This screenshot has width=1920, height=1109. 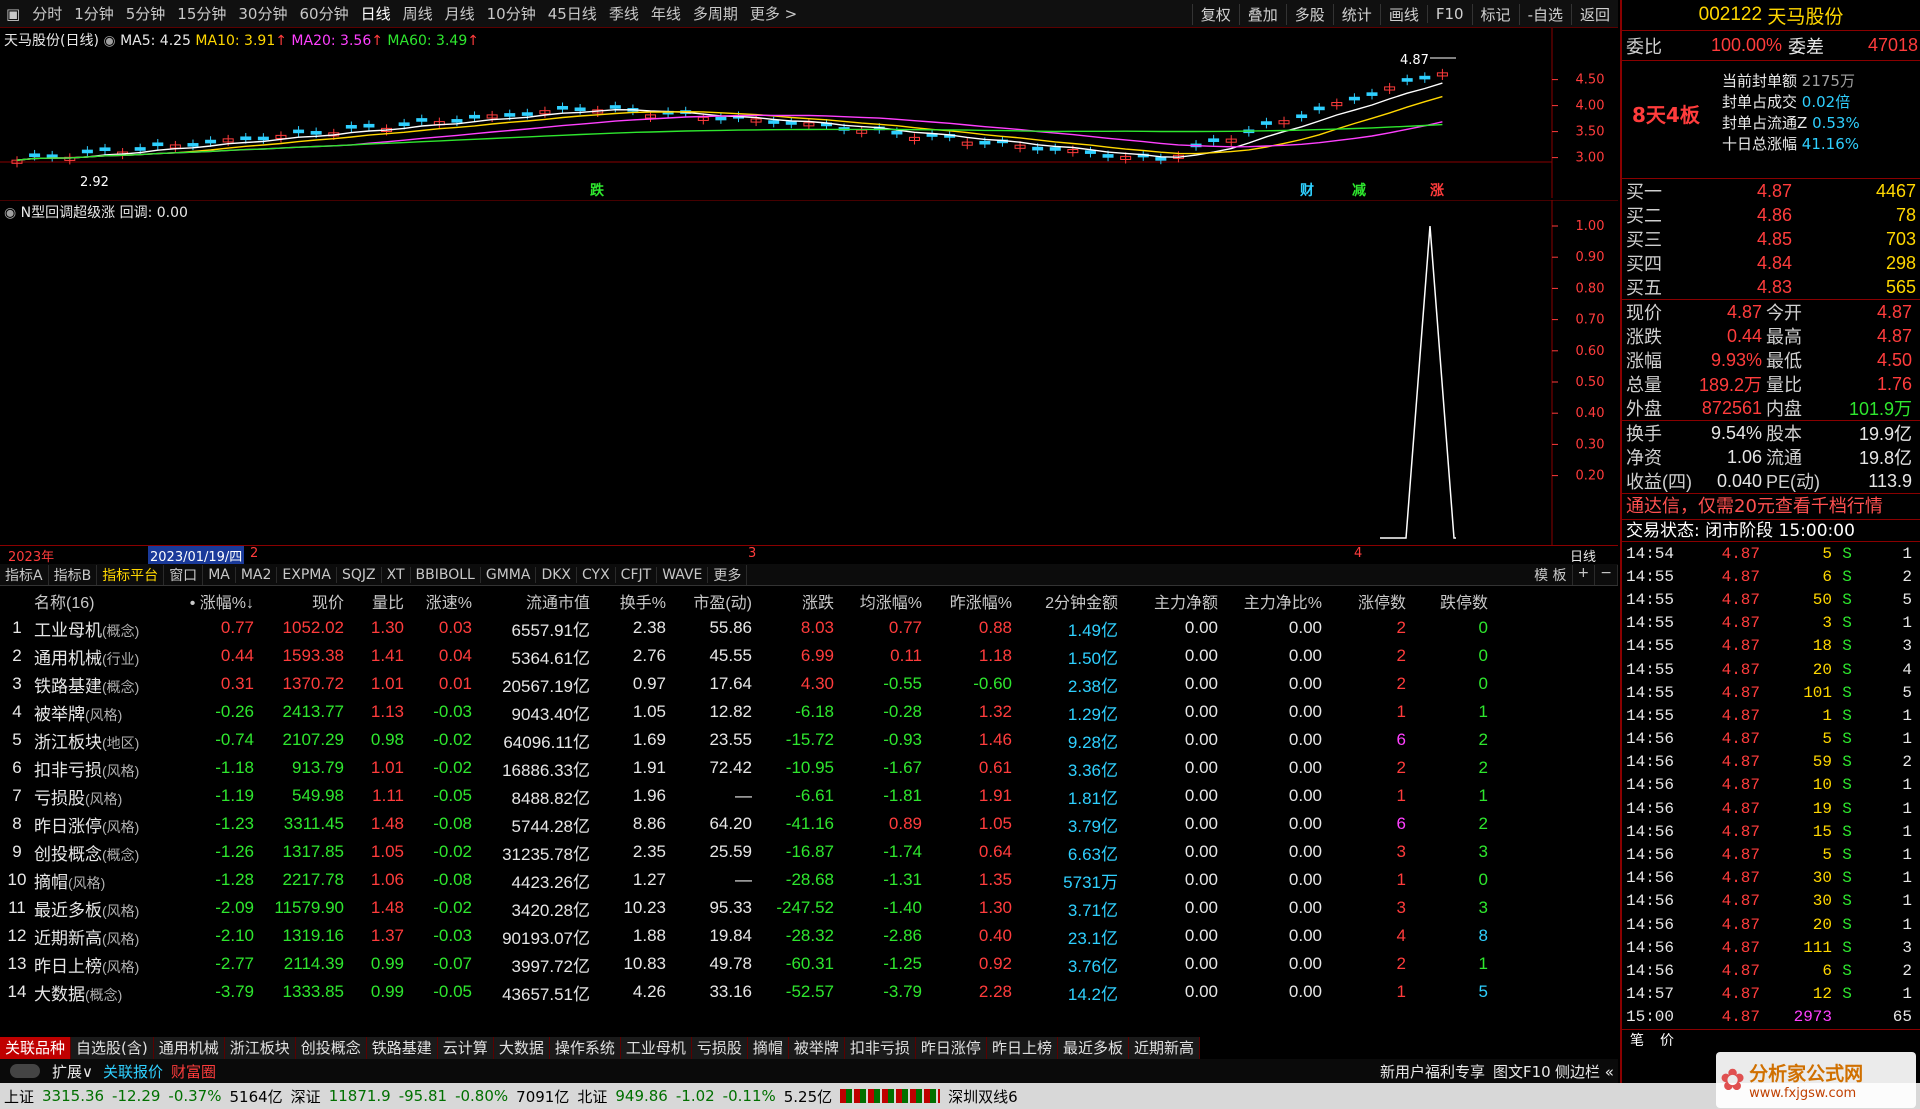 What do you see at coordinates (13, 14) in the screenshot?
I see `window-menu-icon: ▣` at bounding box center [13, 14].